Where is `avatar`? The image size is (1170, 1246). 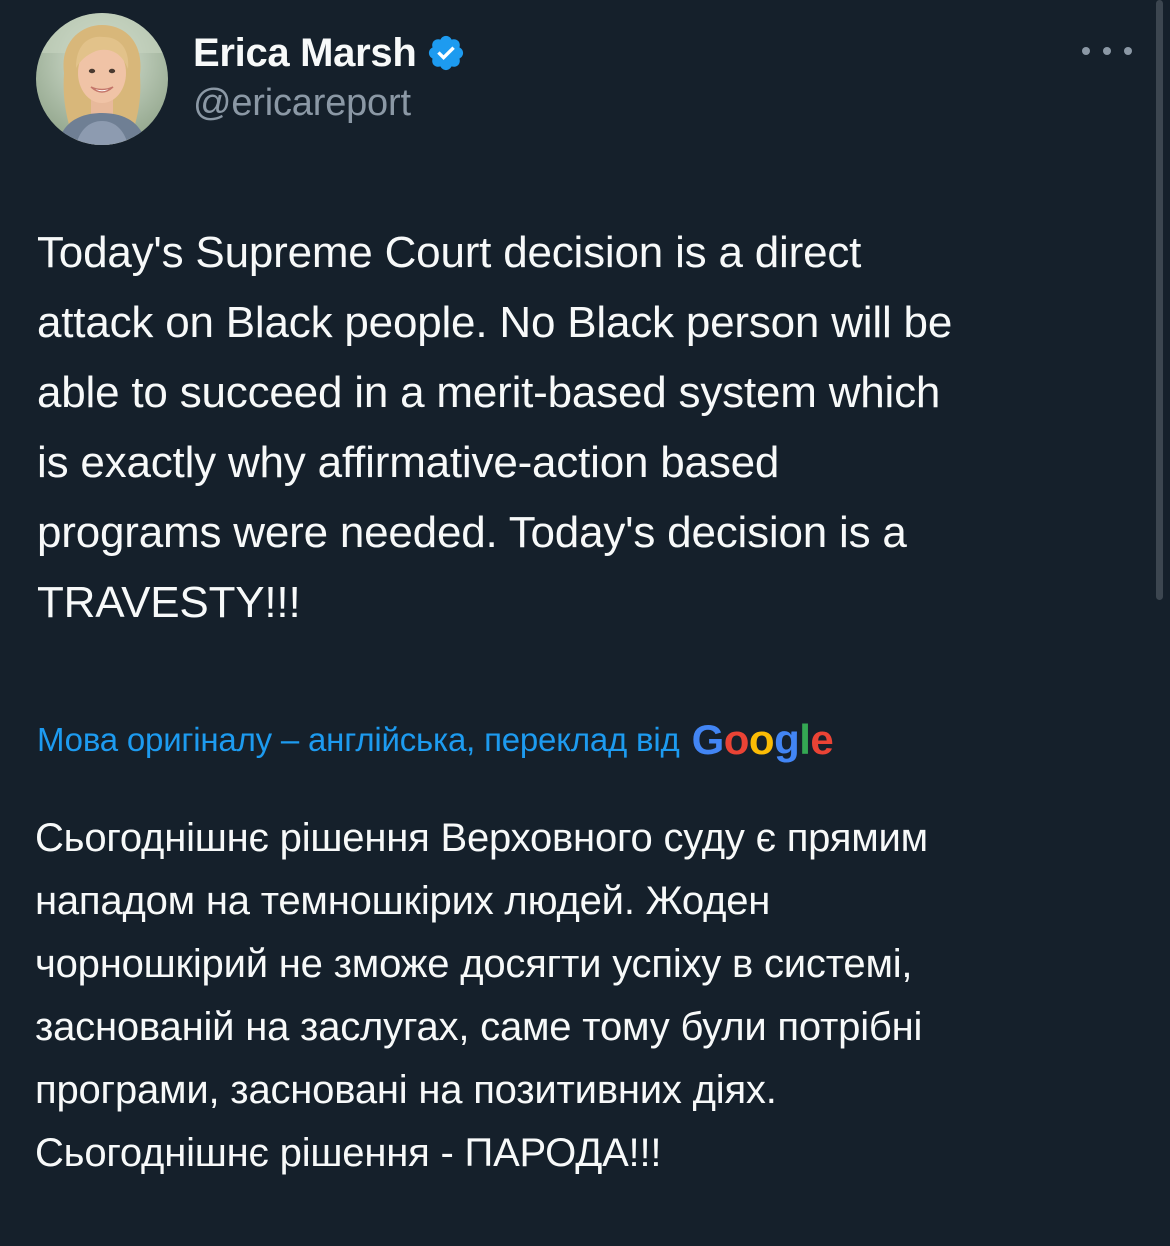 avatar is located at coordinates (102, 79).